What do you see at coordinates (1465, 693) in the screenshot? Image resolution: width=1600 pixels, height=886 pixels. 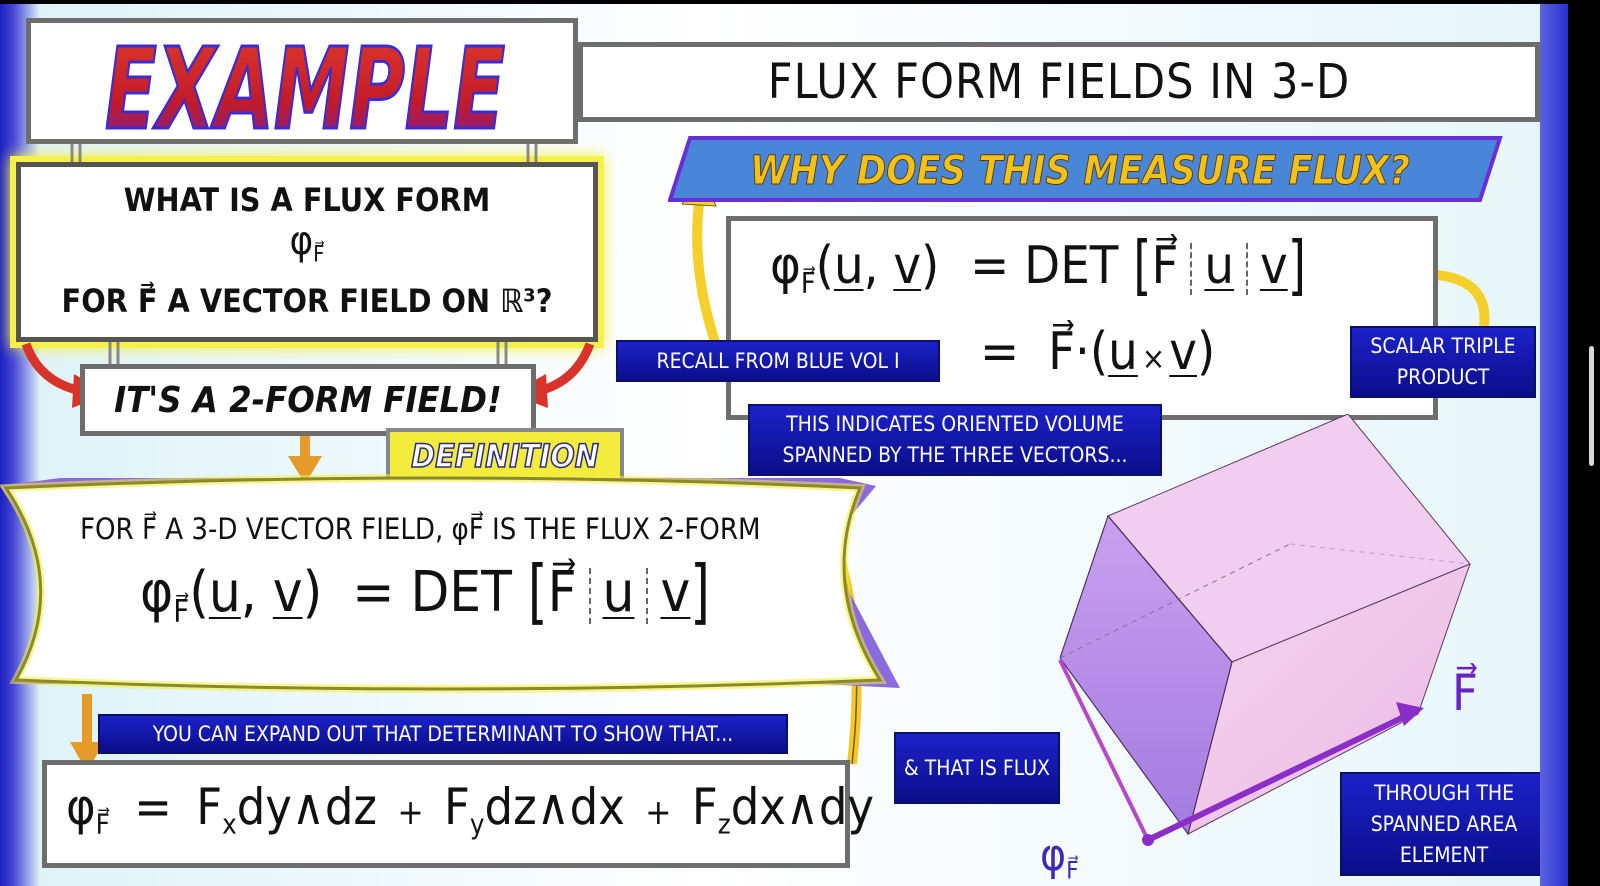 I see `figure-label-F: F⃗` at bounding box center [1465, 693].